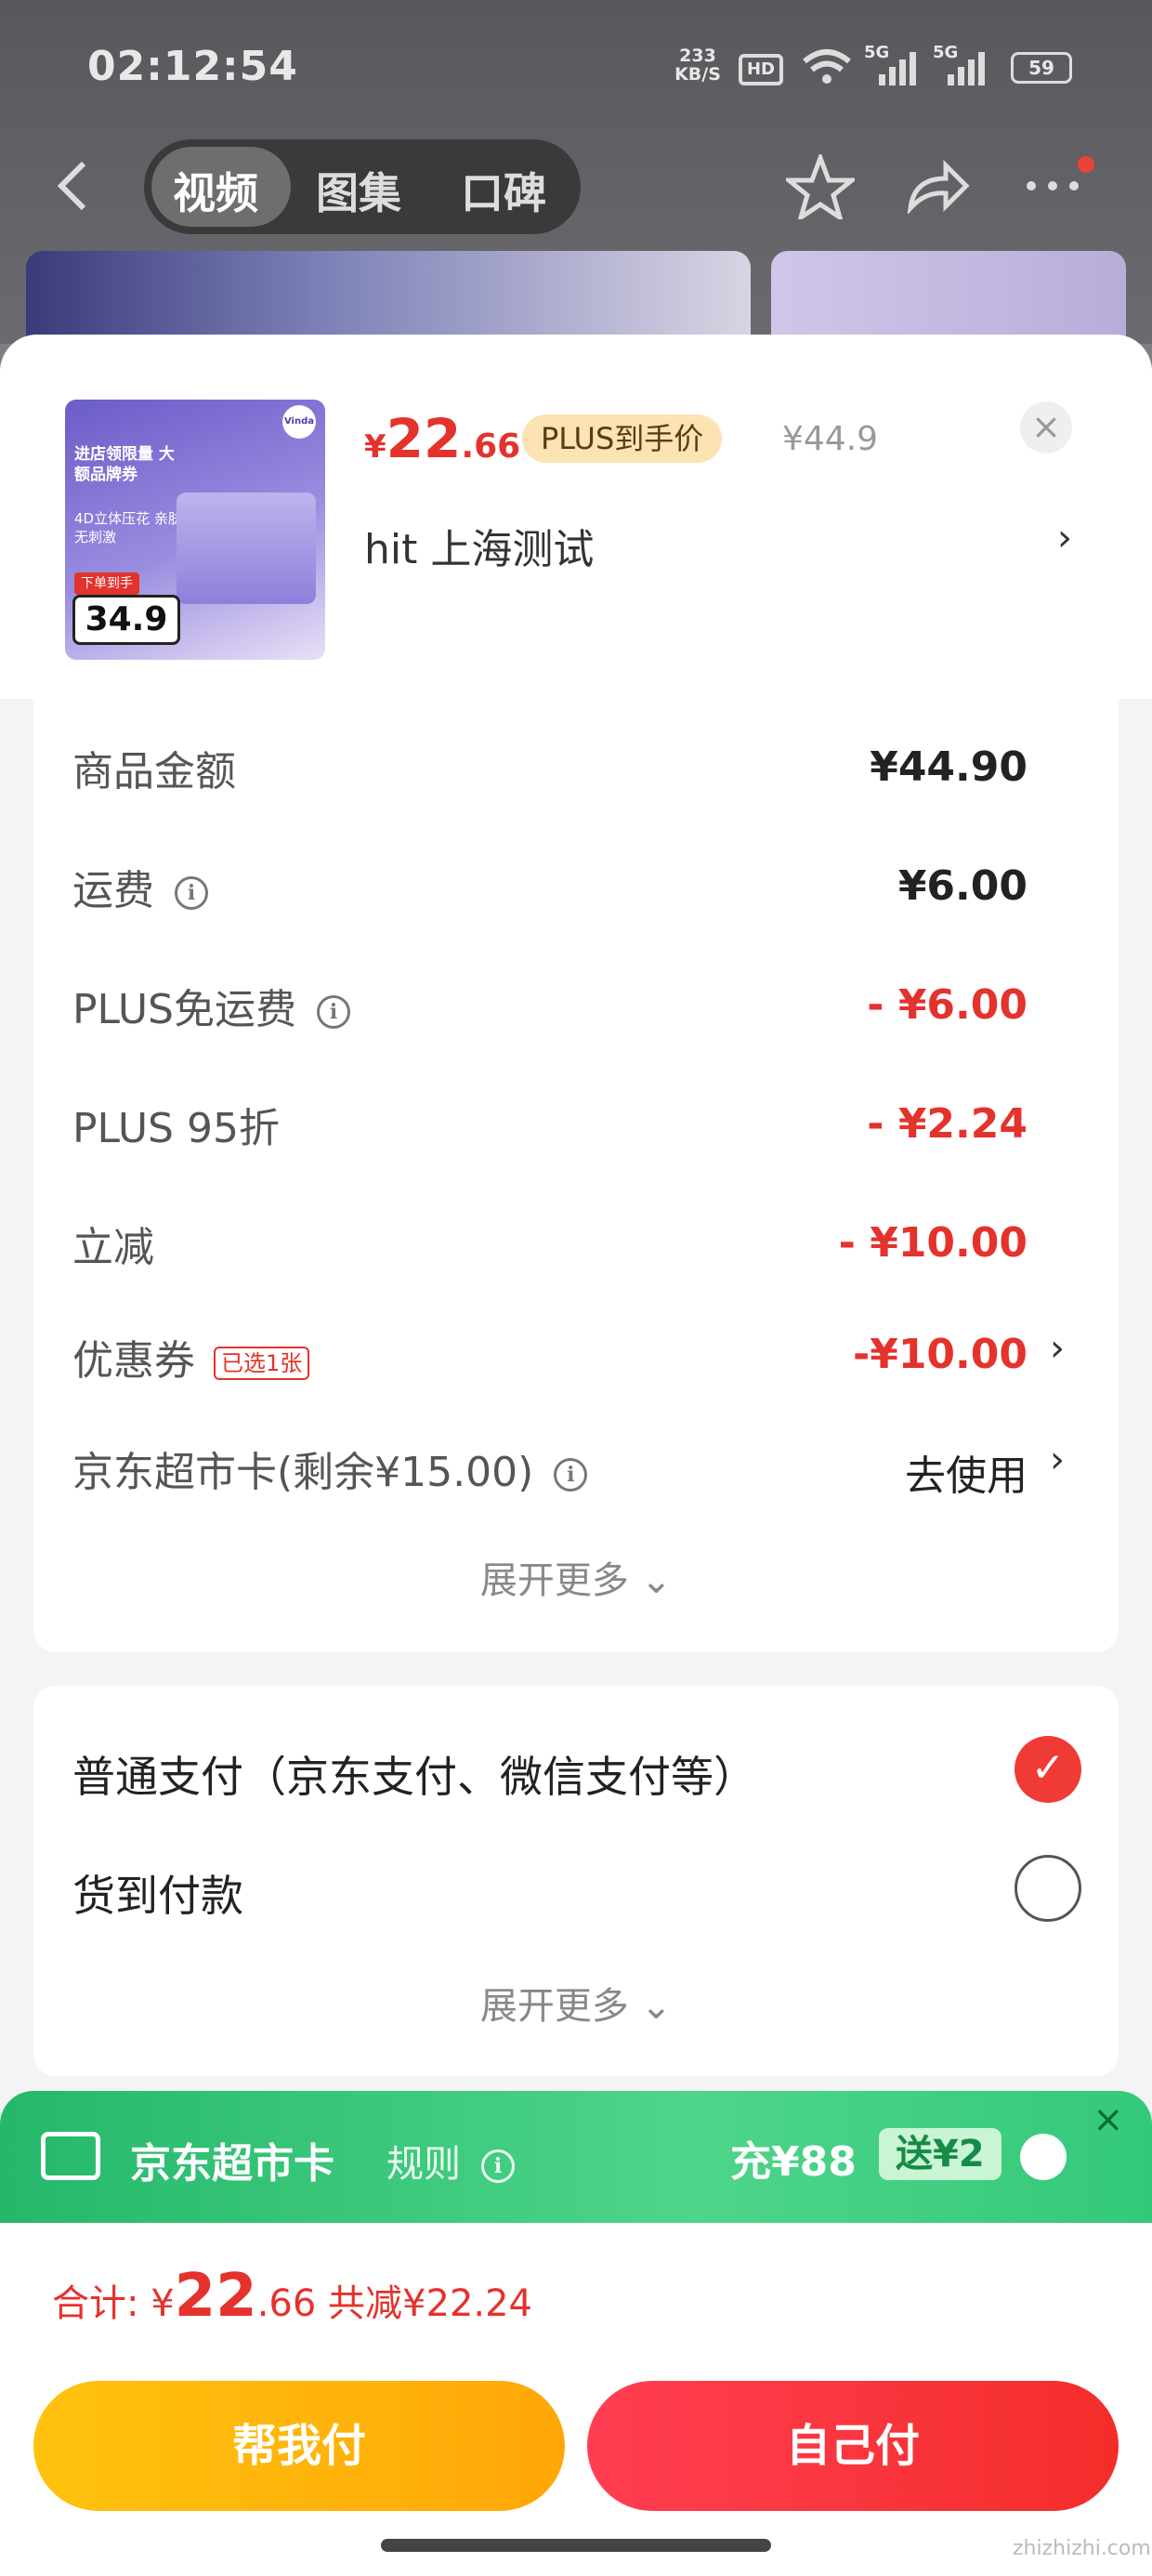 Image resolution: width=1152 pixels, height=2576 pixels. Describe the element at coordinates (576, 69) in the screenshot. I see `status-bar: 02:12:54 233 KB/S HD 5G 5G 59` at that location.